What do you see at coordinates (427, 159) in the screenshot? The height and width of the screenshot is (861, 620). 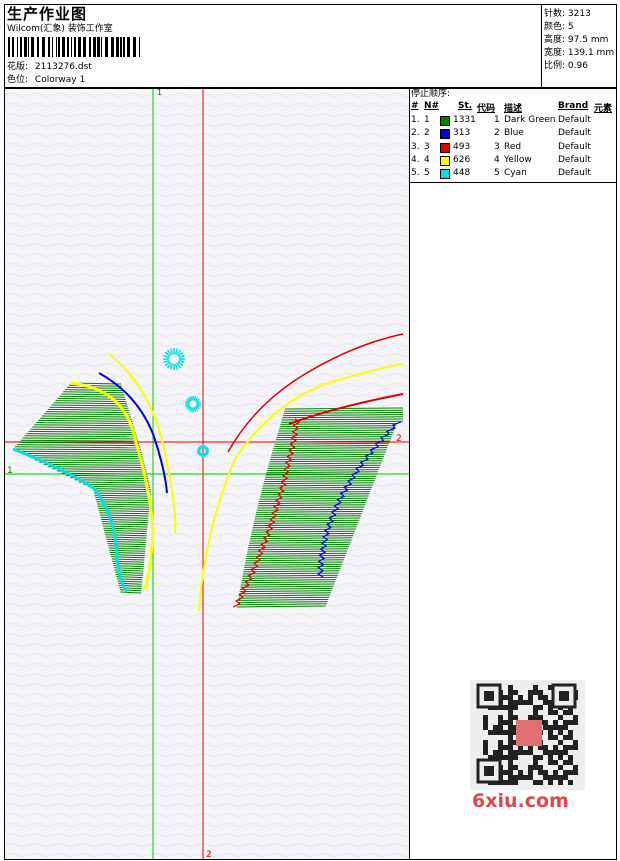 I see `row-n: 4` at bounding box center [427, 159].